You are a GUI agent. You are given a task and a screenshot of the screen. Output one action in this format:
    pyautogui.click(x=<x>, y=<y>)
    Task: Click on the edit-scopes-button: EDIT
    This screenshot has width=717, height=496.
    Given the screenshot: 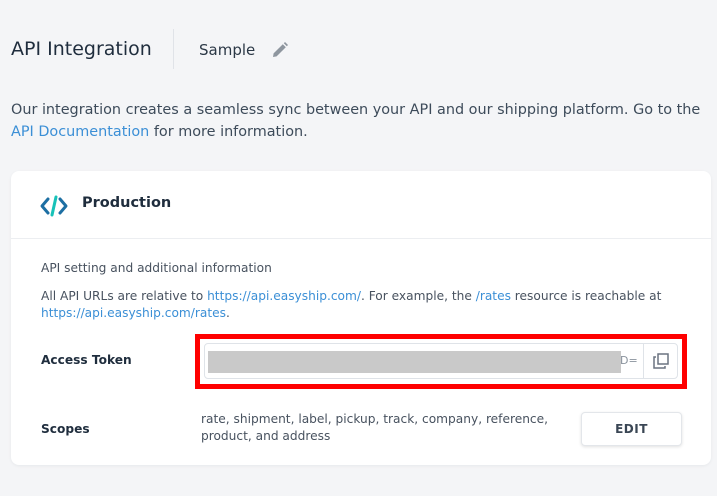 What is the action you would take?
    pyautogui.click(x=631, y=429)
    